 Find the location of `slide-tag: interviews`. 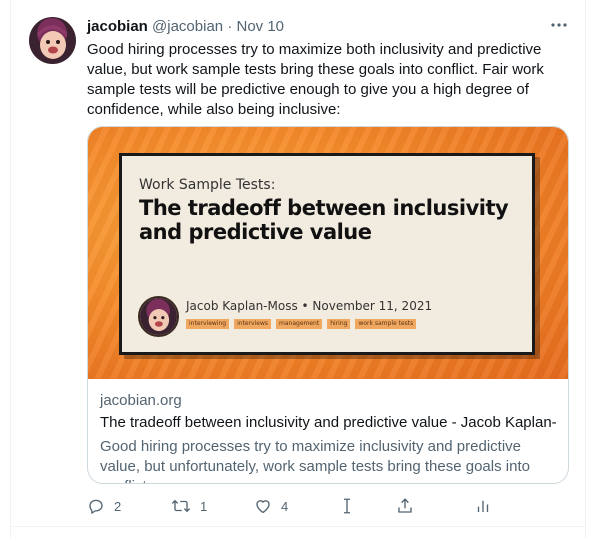

slide-tag: interviews is located at coordinates (253, 324).